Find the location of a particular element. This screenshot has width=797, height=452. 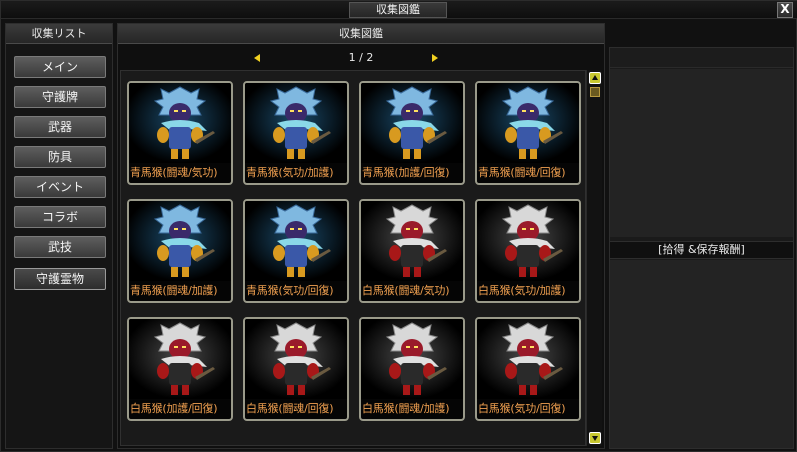

collection-card: 白馬猴(気功/加護) is located at coordinates (528, 251).